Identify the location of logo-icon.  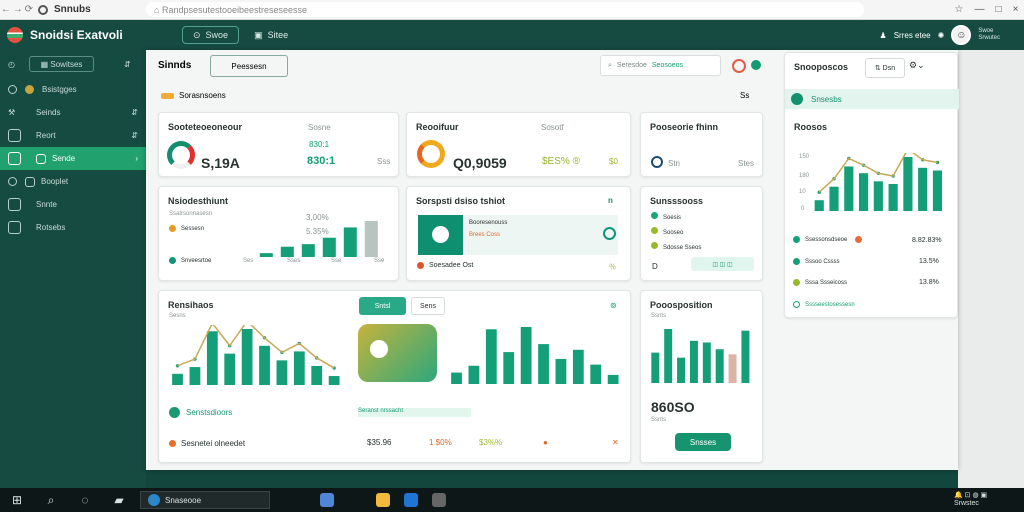
(15, 35).